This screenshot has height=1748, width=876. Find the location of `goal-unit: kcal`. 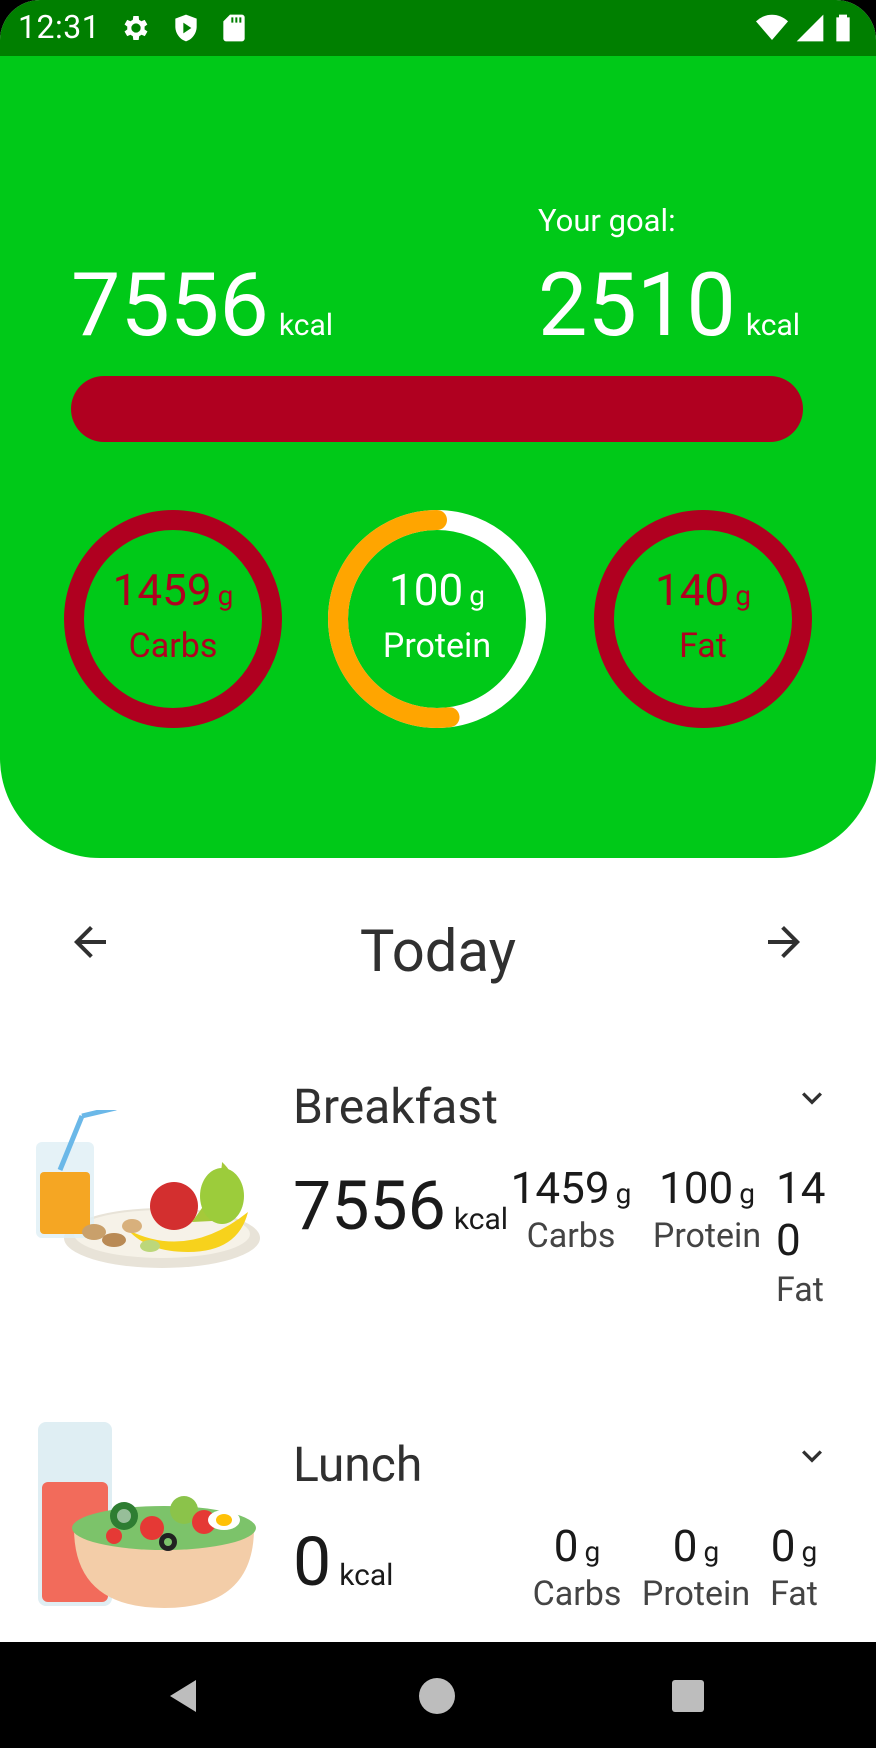

goal-unit: kcal is located at coordinates (773, 325).